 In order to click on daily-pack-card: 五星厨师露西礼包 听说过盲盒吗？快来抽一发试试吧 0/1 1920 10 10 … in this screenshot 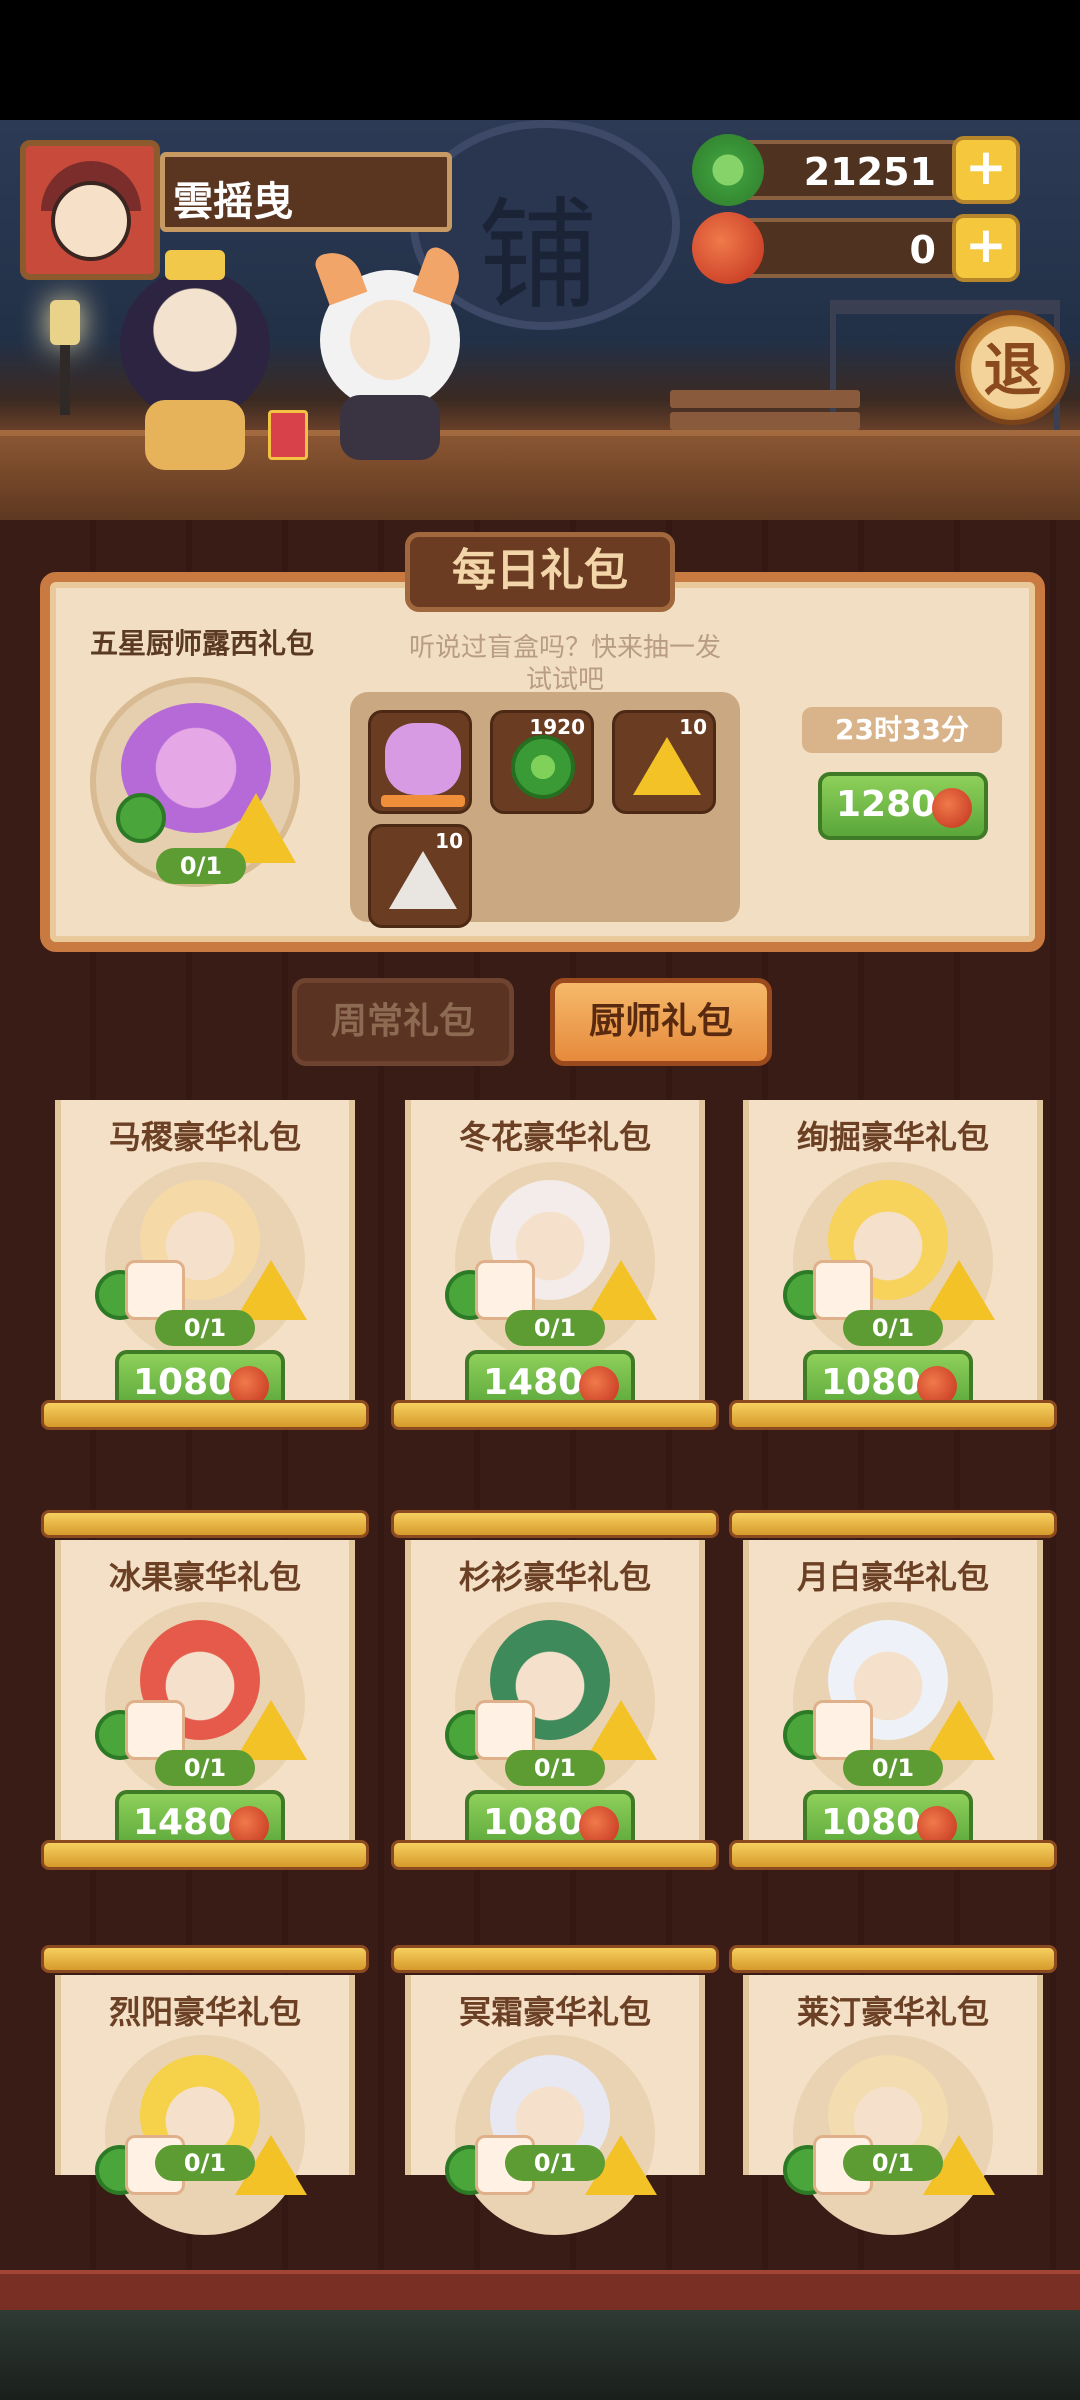, I will do `click(542, 762)`.